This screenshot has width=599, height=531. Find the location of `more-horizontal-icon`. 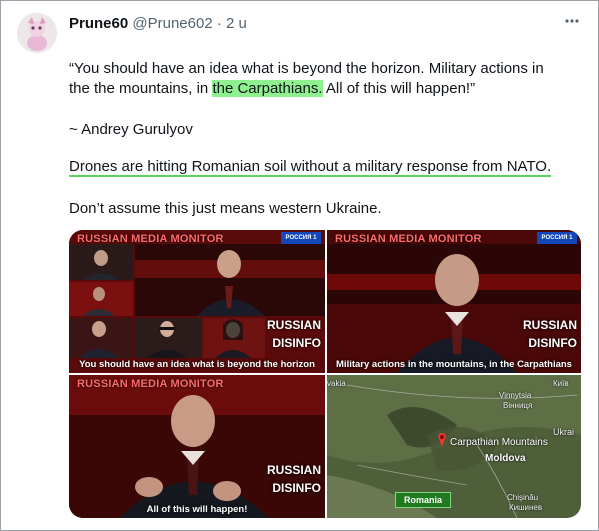

more-horizontal-icon is located at coordinates (572, 23).